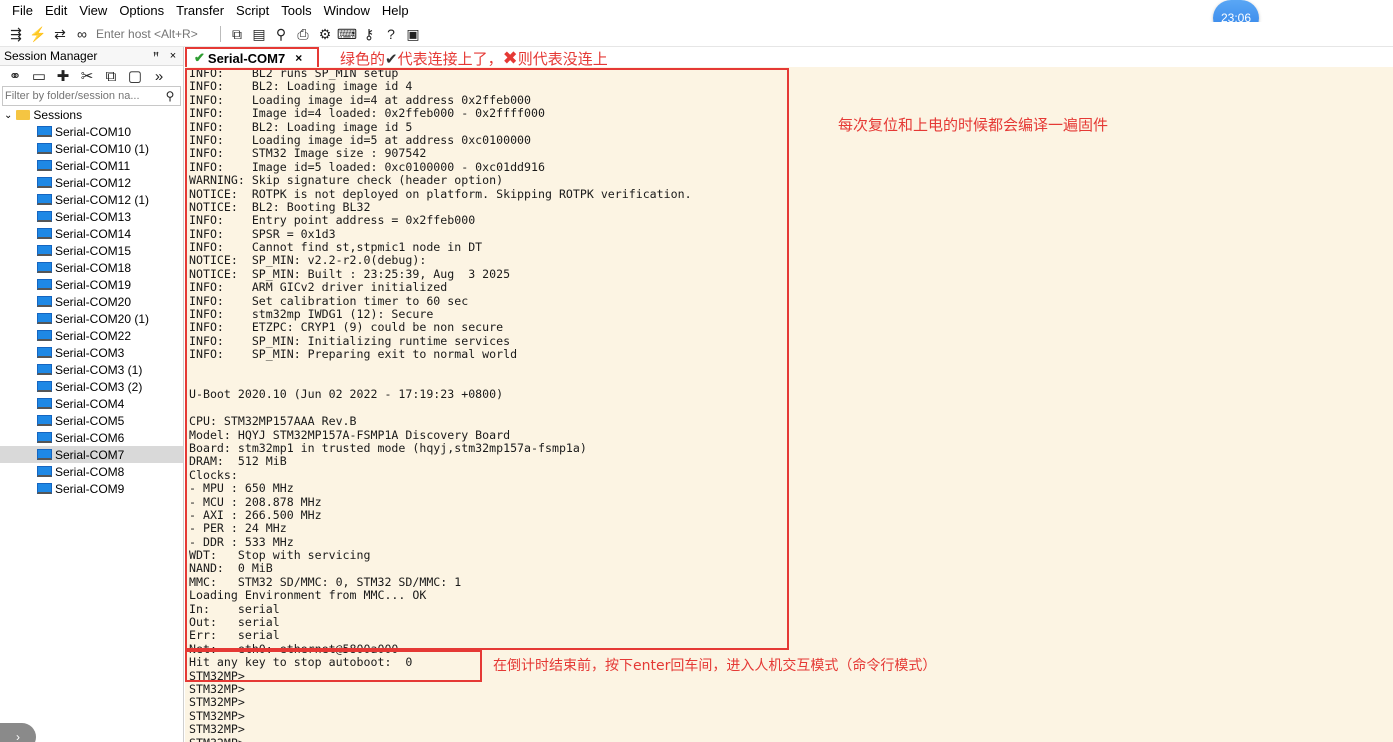  I want to click on annotation-text-prefix: 绿色的, so click(363, 59).